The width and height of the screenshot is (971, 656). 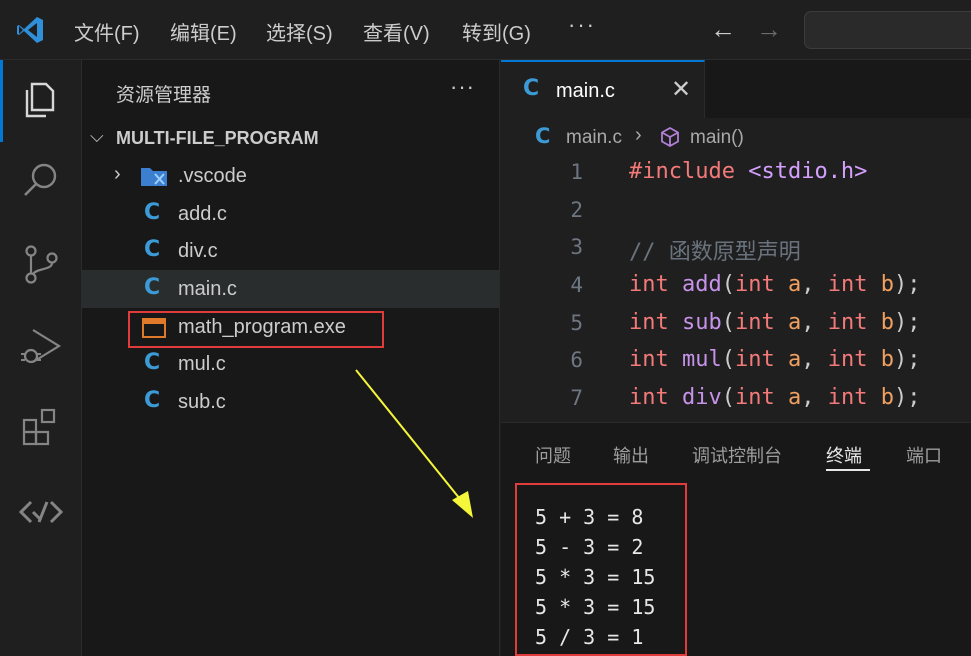 What do you see at coordinates (769, 29) in the screenshot?
I see `forward-arrow-icon: →` at bounding box center [769, 29].